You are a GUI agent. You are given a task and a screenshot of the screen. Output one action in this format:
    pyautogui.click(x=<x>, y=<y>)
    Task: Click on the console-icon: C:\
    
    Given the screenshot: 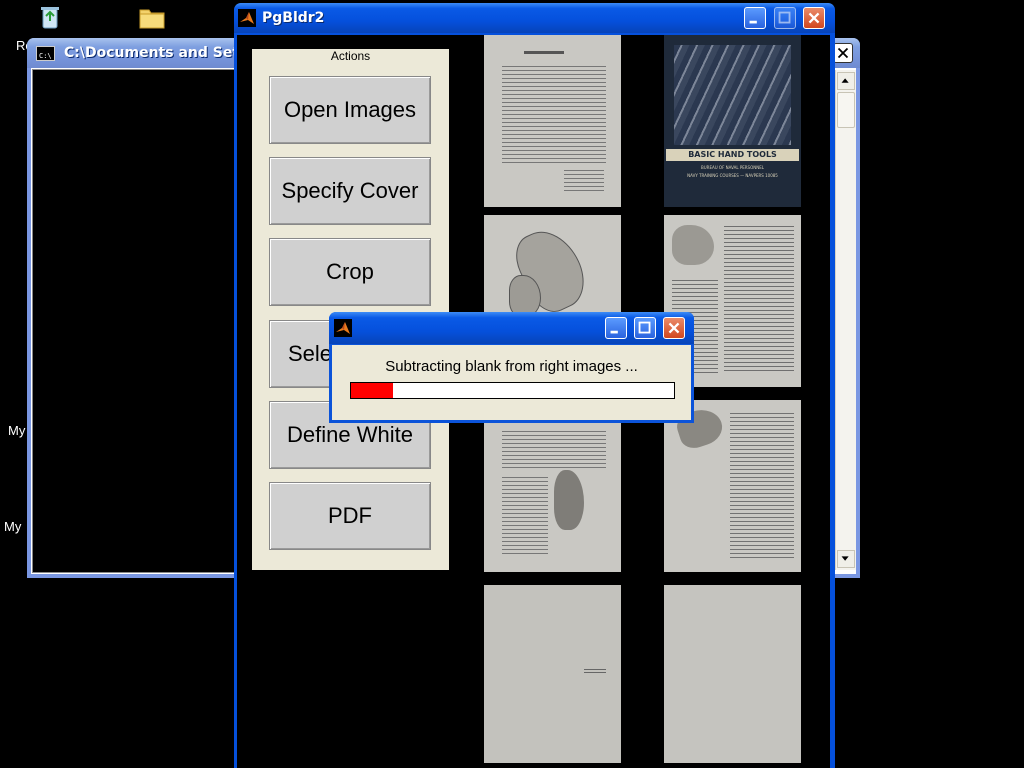 What is the action you would take?
    pyautogui.click(x=45, y=53)
    